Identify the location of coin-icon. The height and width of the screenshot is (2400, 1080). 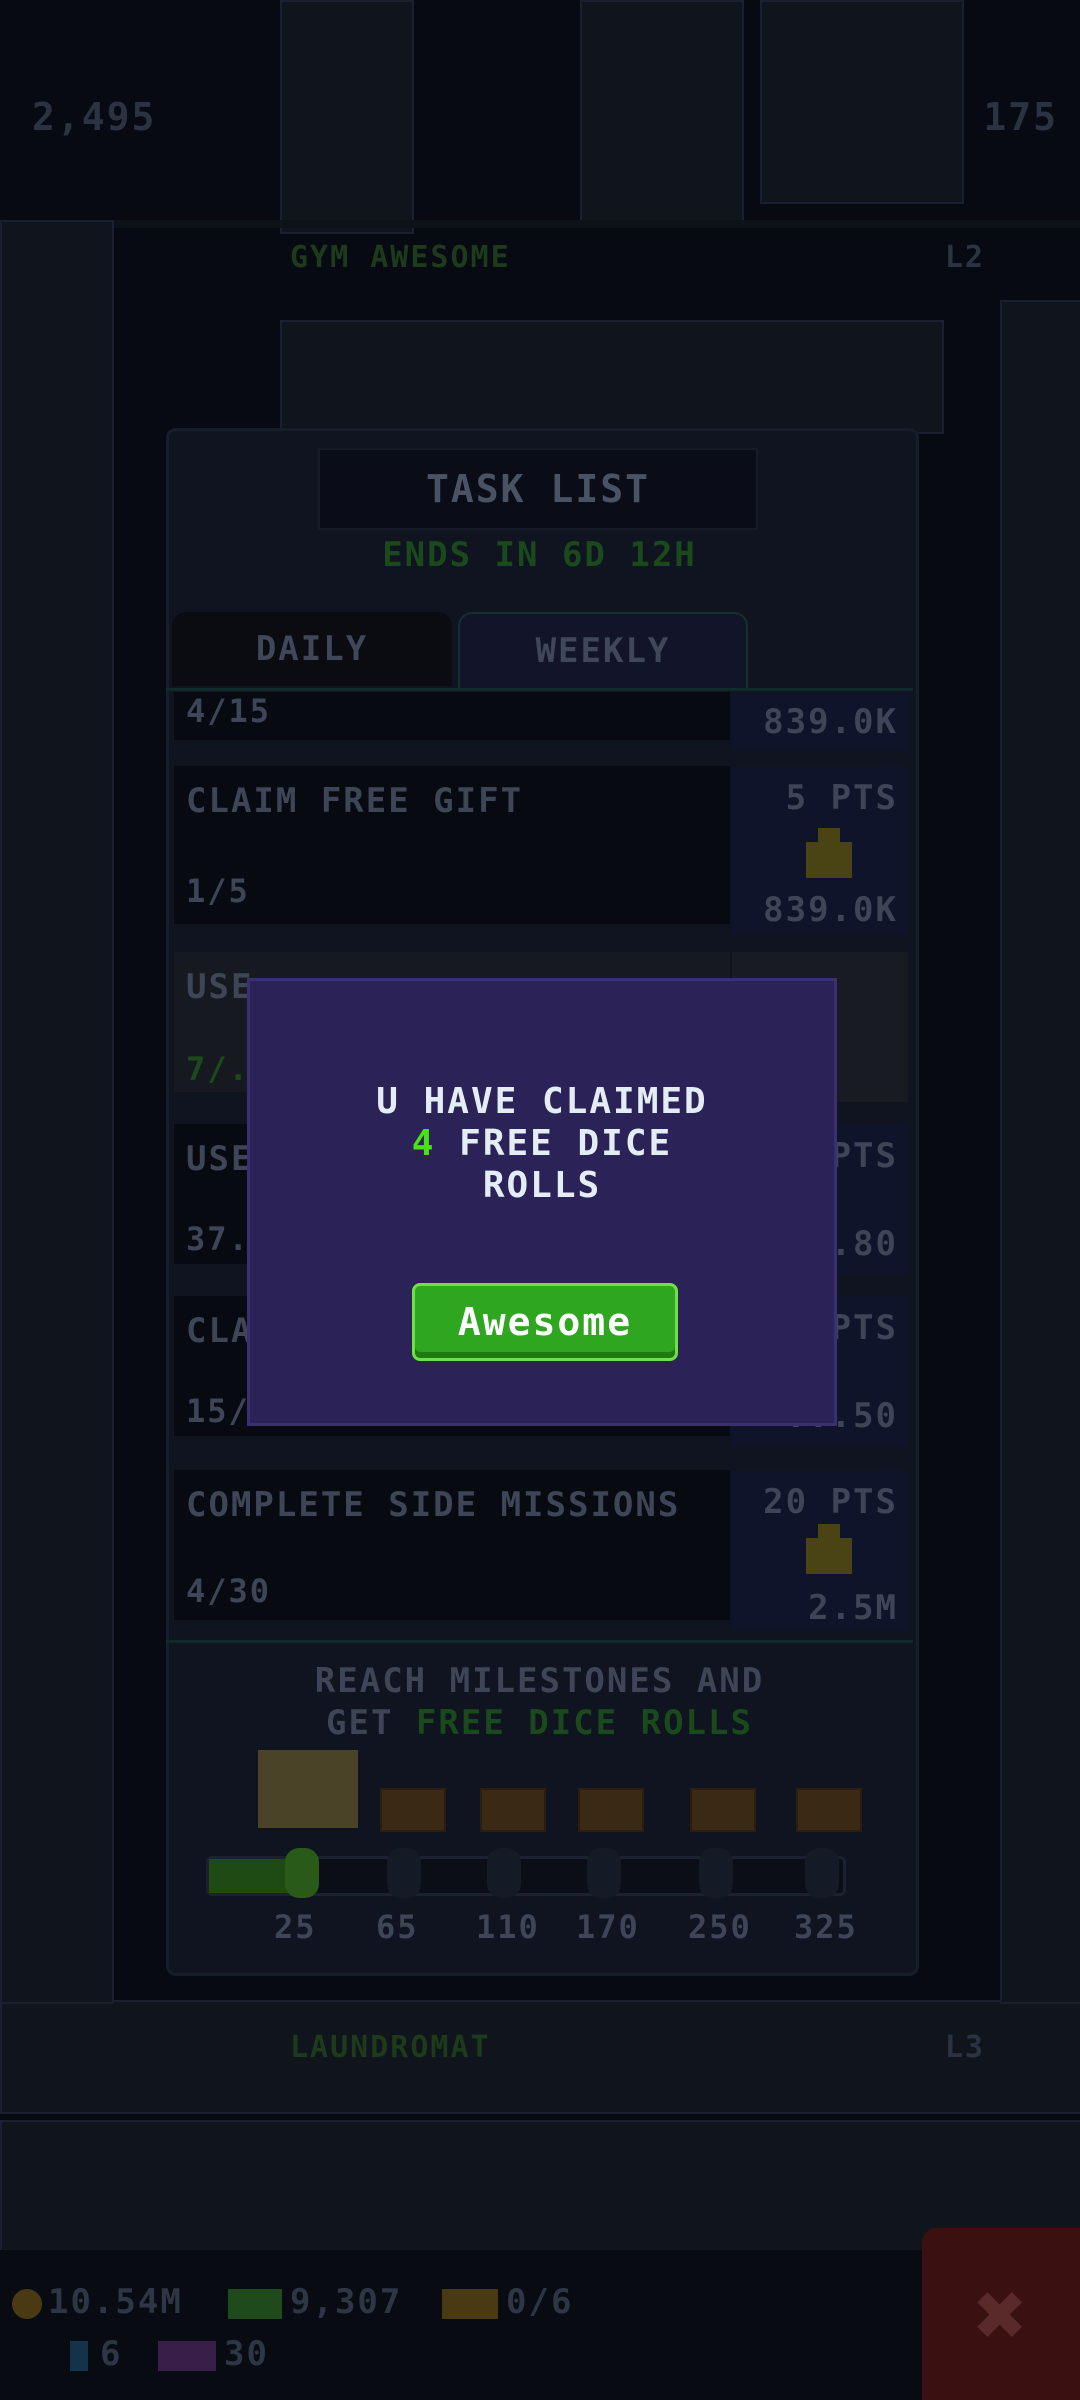
(27, 2303).